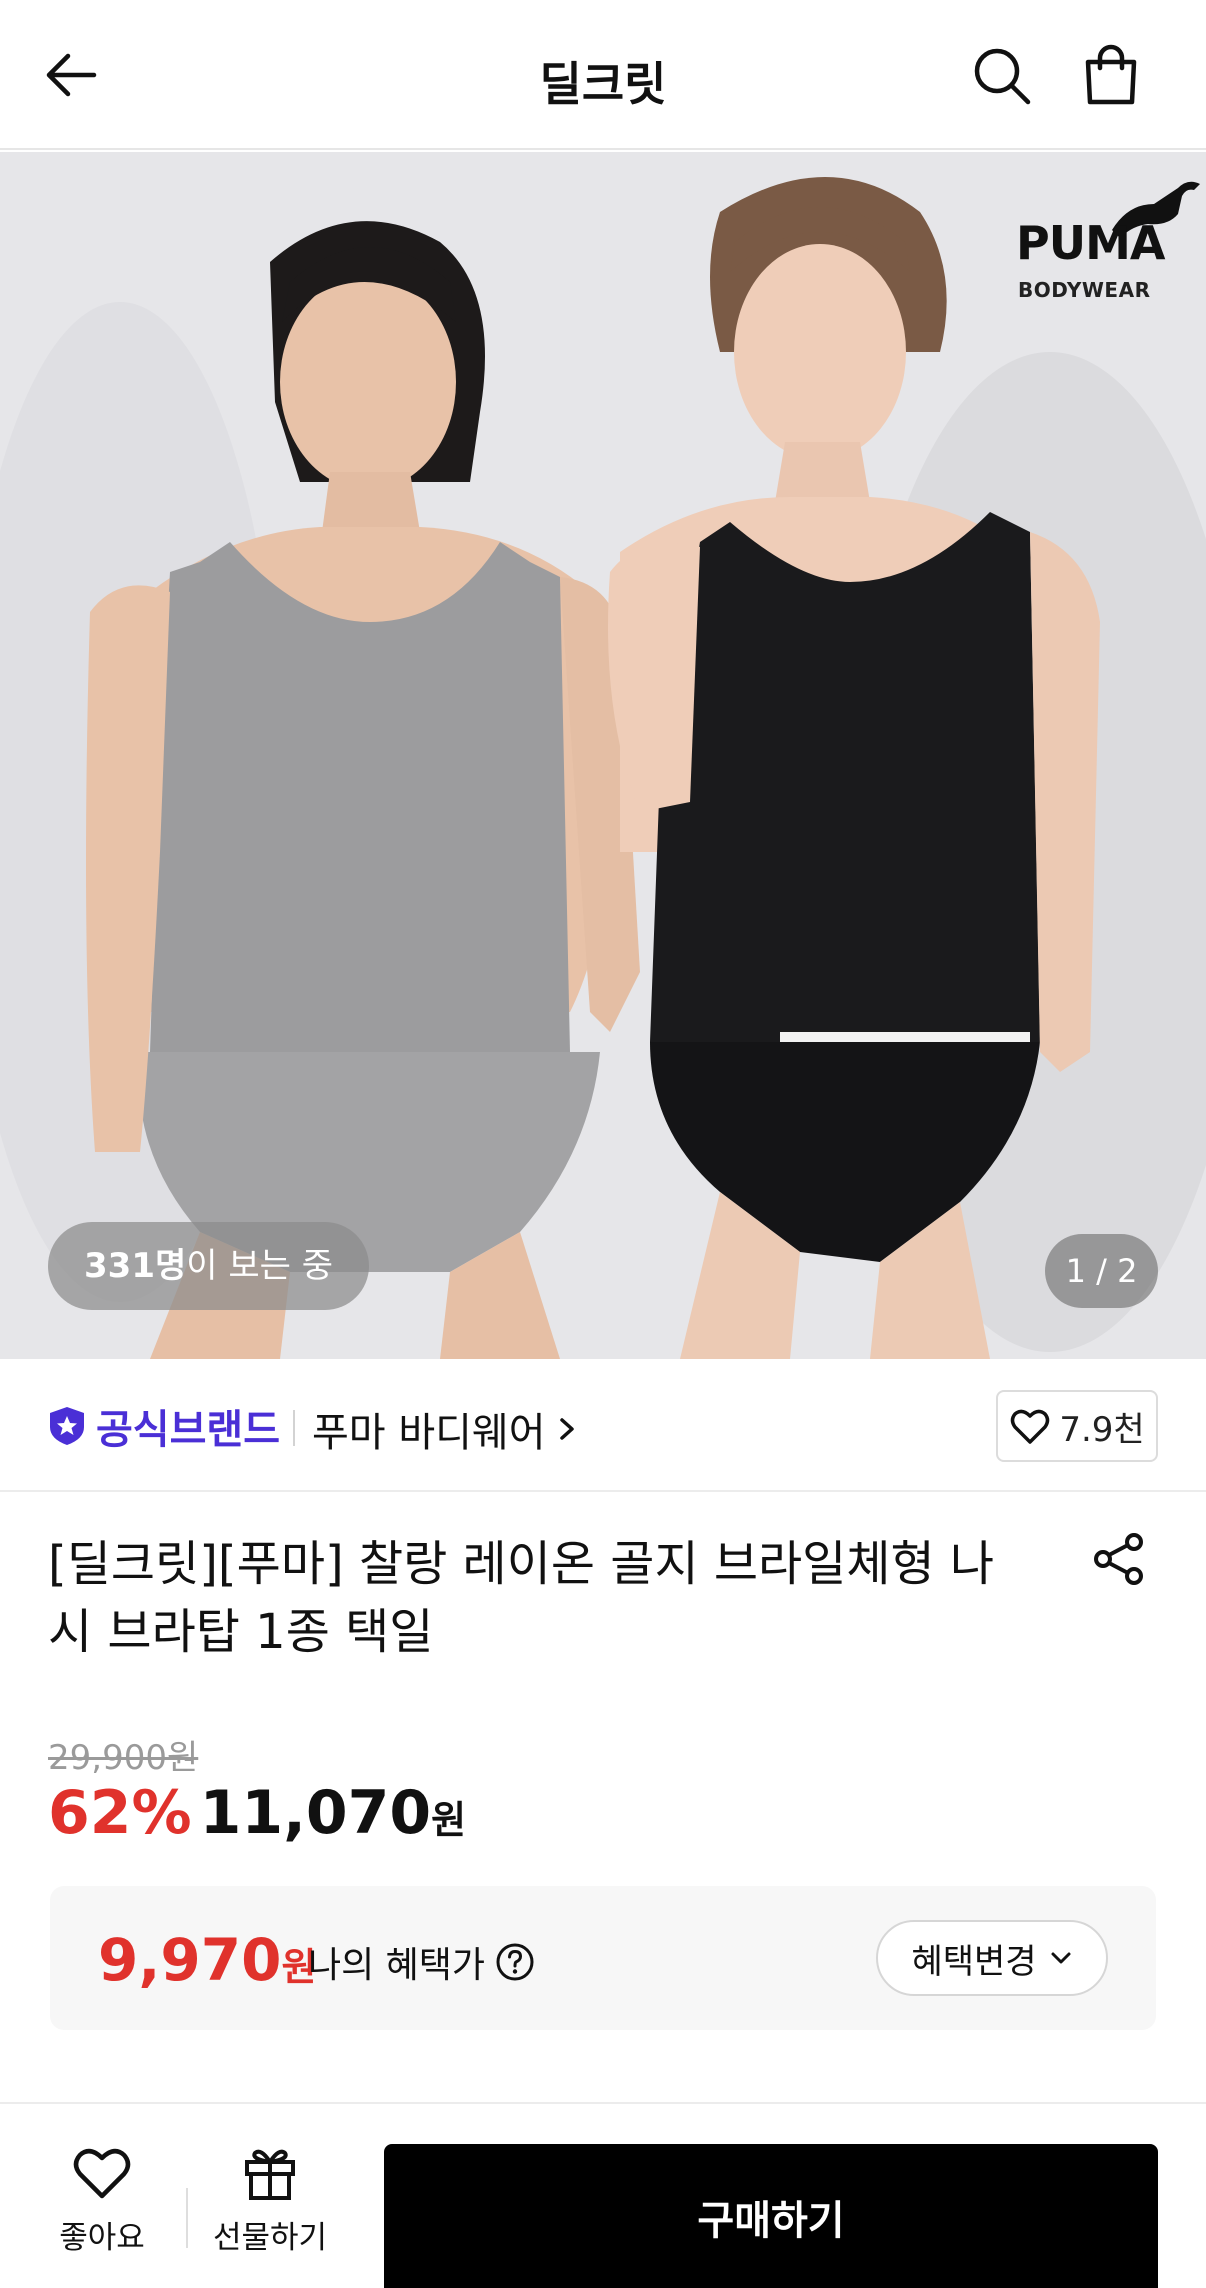 This screenshot has width=1206, height=2288. What do you see at coordinates (974, 1961) in the screenshot?
I see `change-benefit-label: 혜택변경` at bounding box center [974, 1961].